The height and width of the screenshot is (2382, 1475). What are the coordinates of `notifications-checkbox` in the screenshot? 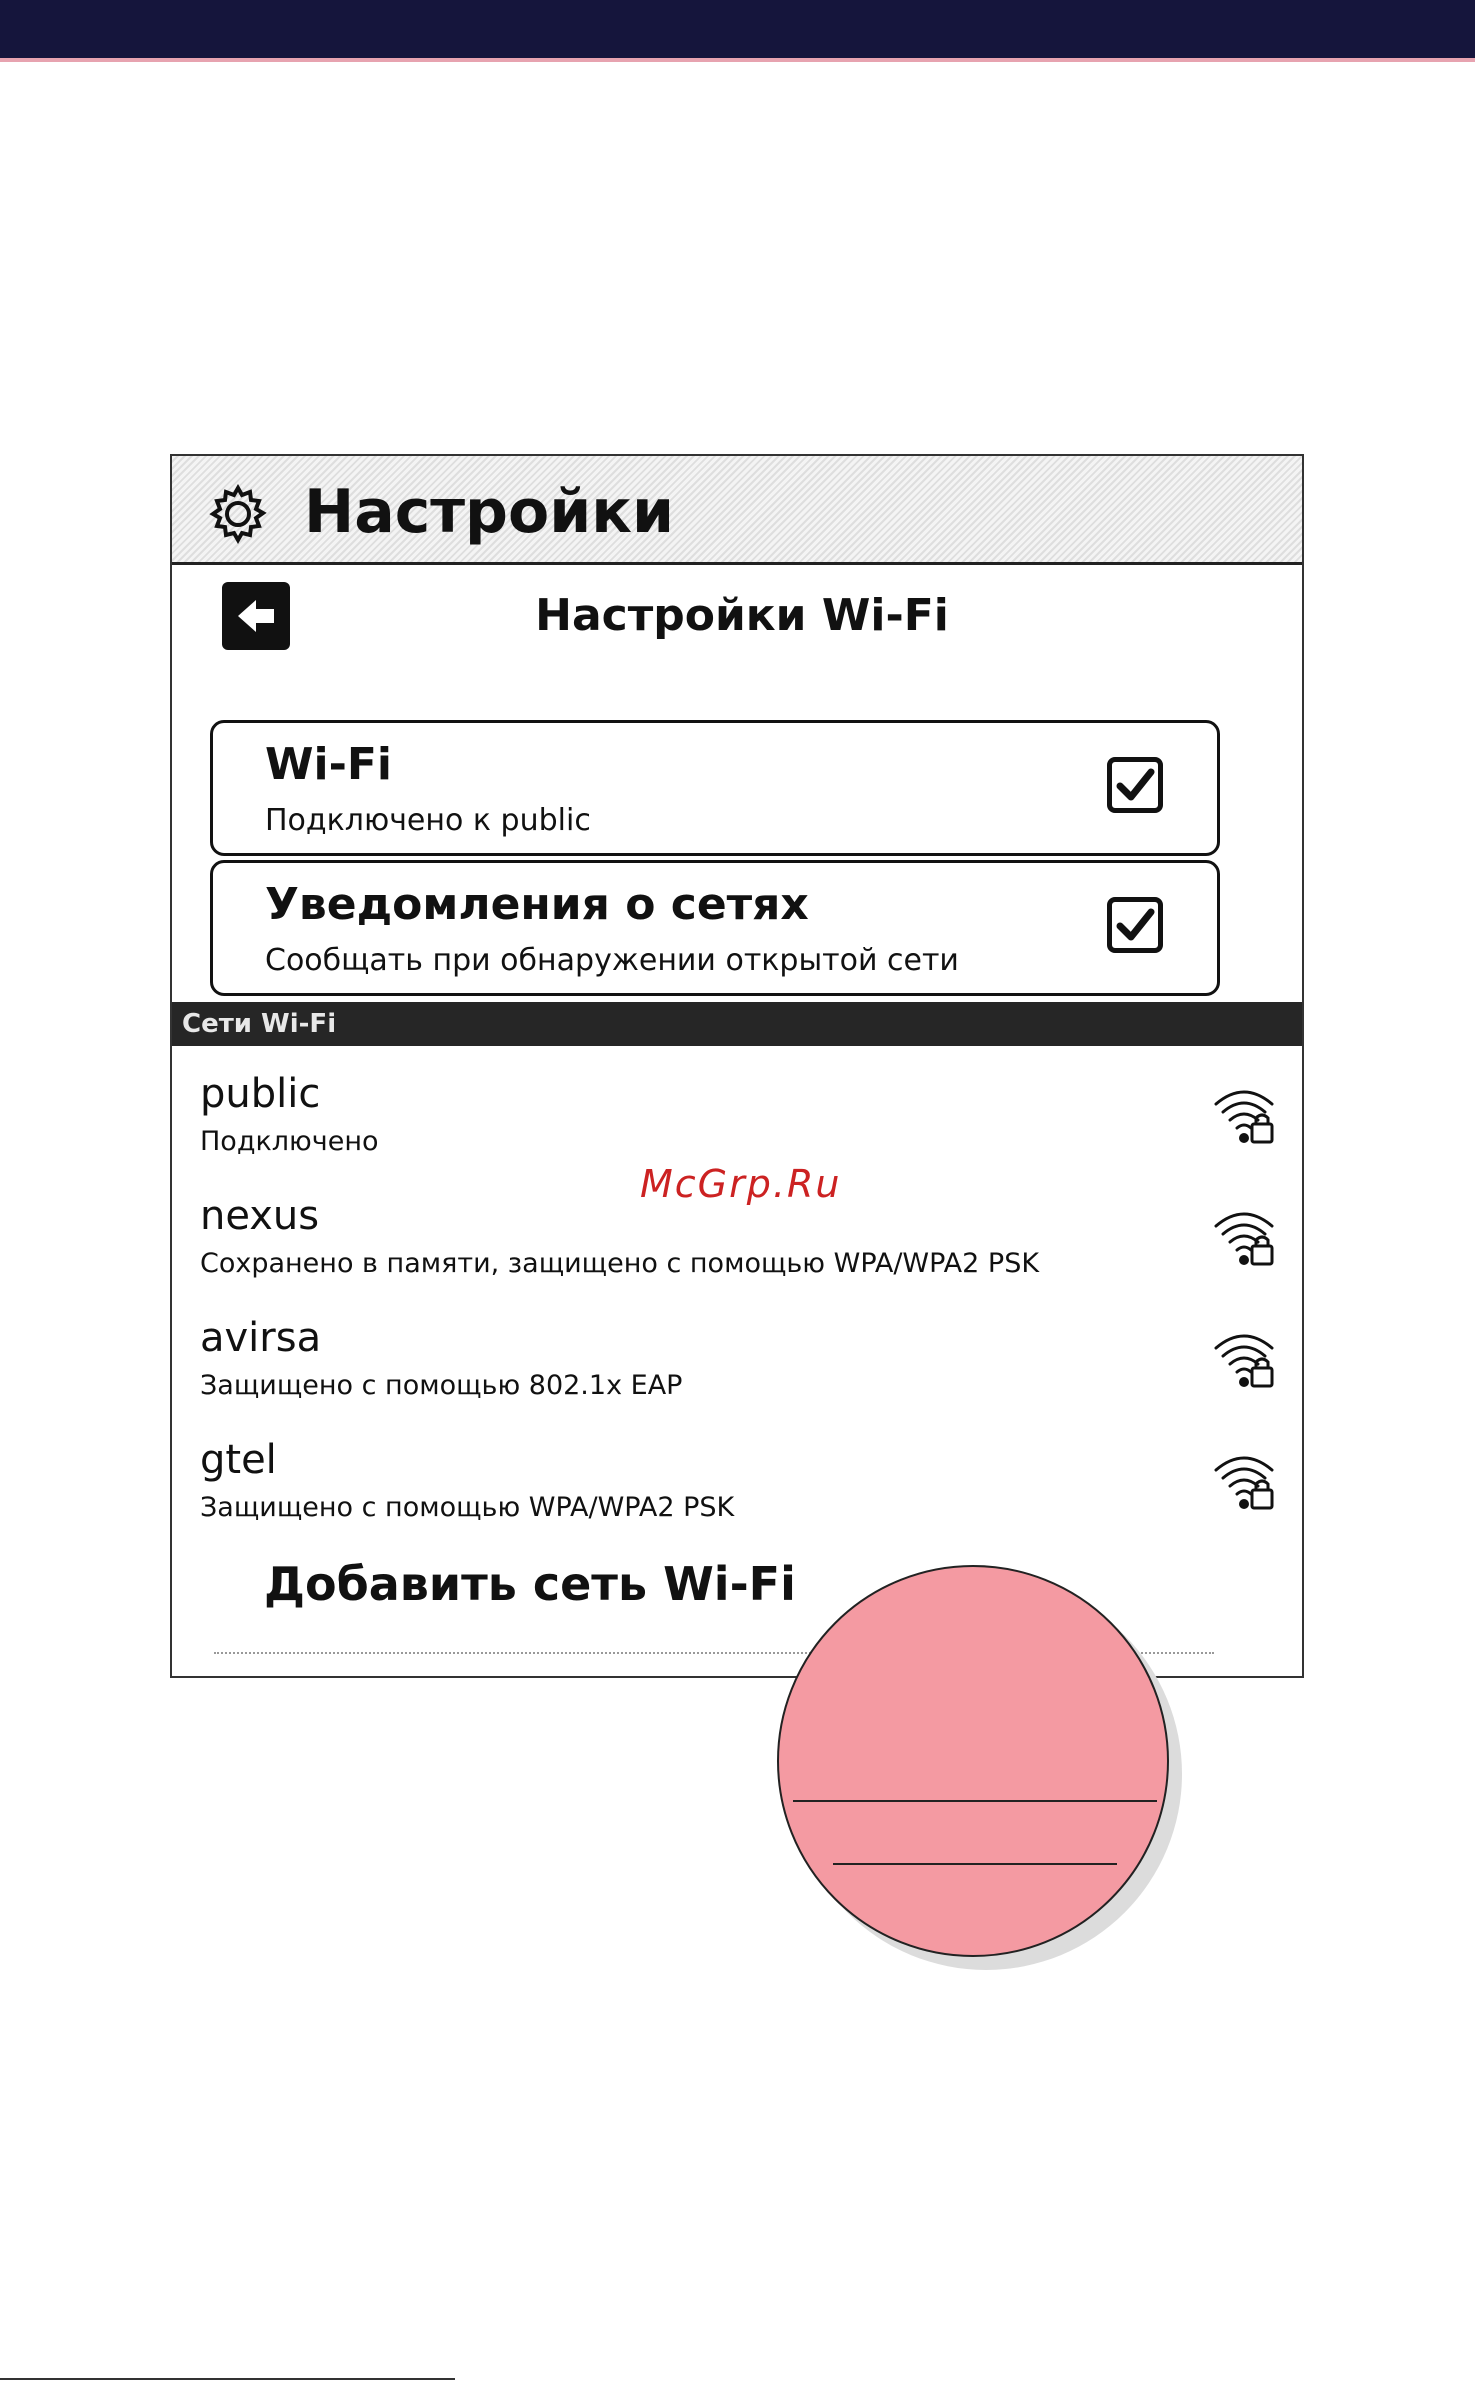 It's located at (1135, 925).